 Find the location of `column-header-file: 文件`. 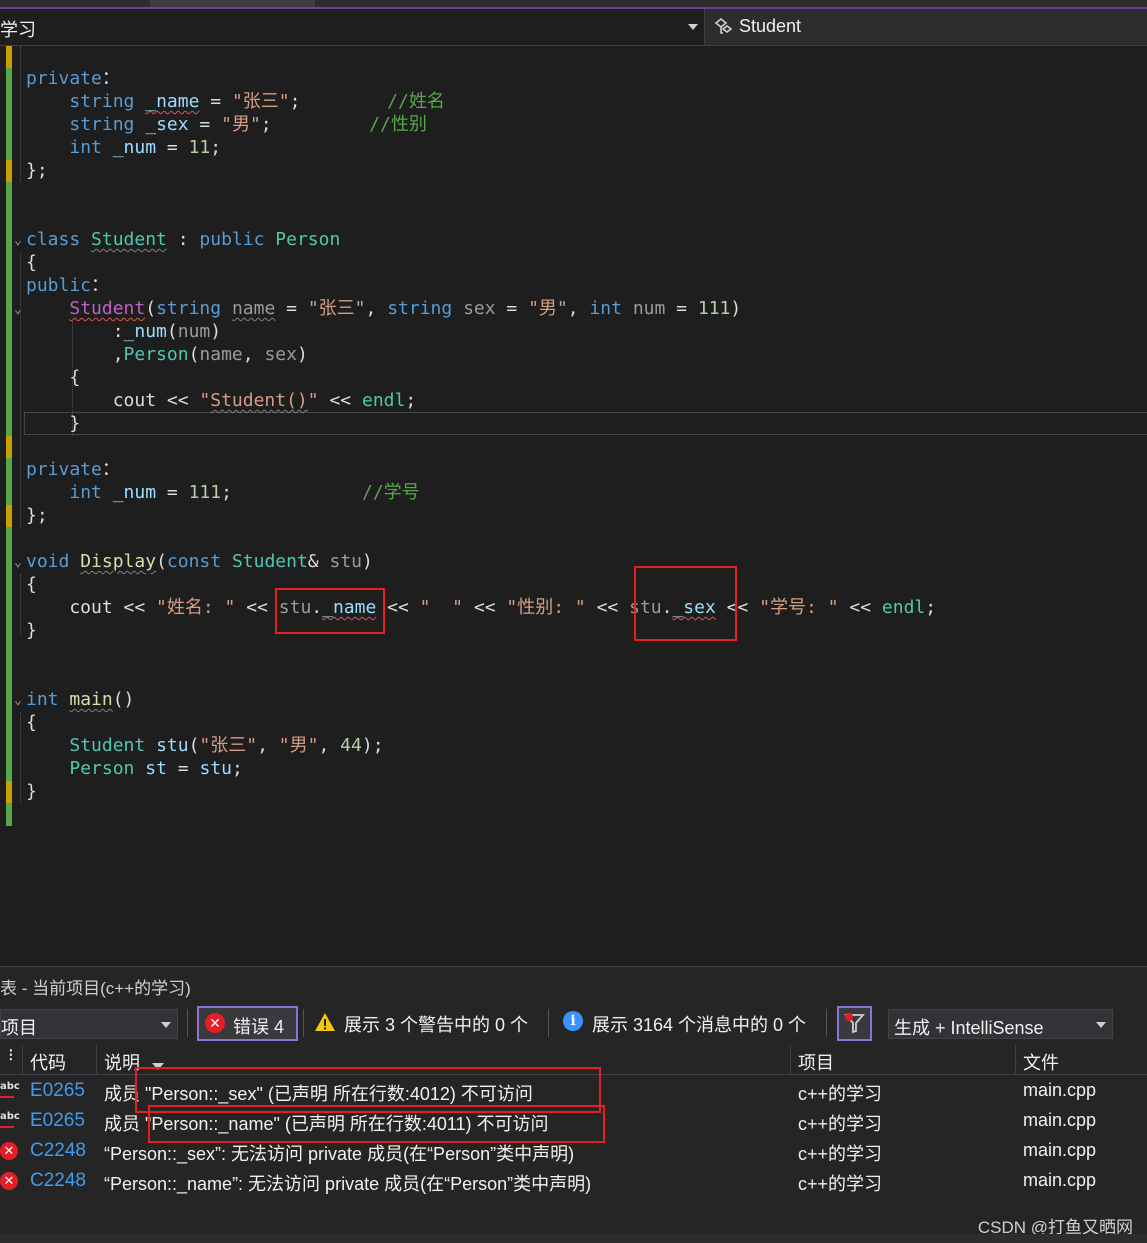

column-header-file: 文件 is located at coordinates (1041, 1062).